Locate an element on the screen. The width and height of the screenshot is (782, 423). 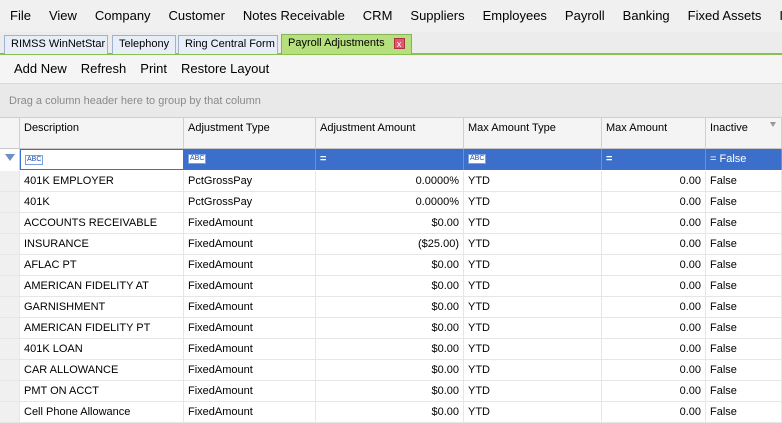
column-header-max-amount: Max Amount is located at coordinates (654, 133).